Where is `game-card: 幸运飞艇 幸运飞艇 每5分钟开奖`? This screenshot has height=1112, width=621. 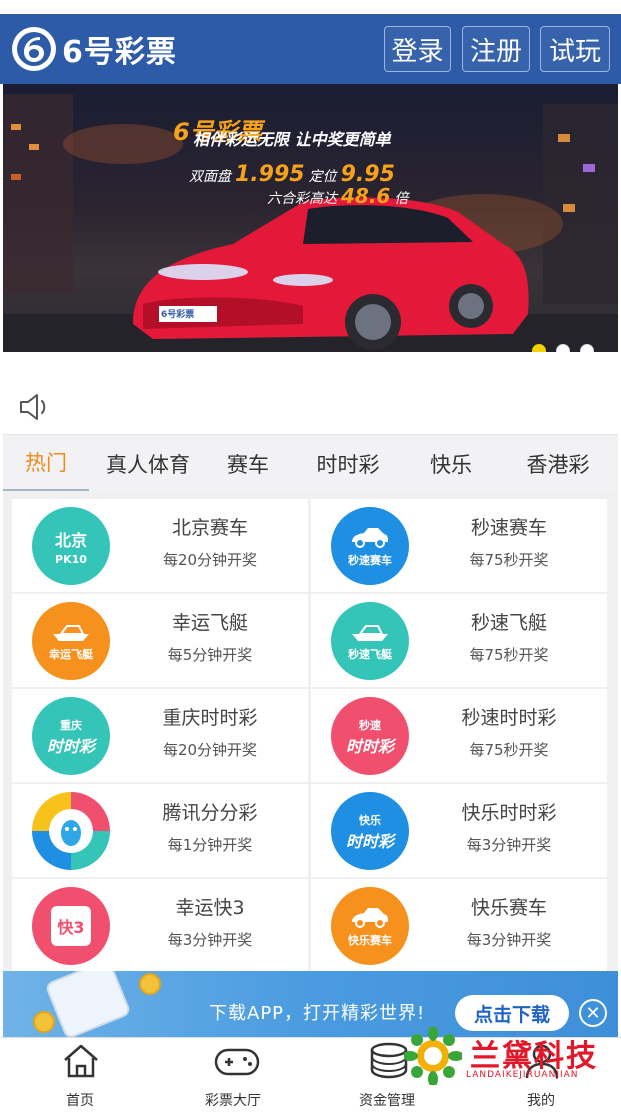 game-card: 幸运飞艇 幸运飞艇 每5分钟开奖 is located at coordinates (160, 640).